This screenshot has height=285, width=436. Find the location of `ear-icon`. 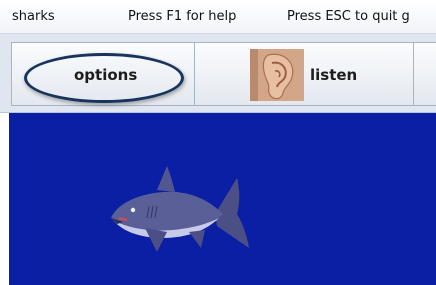

ear-icon is located at coordinates (277, 75).